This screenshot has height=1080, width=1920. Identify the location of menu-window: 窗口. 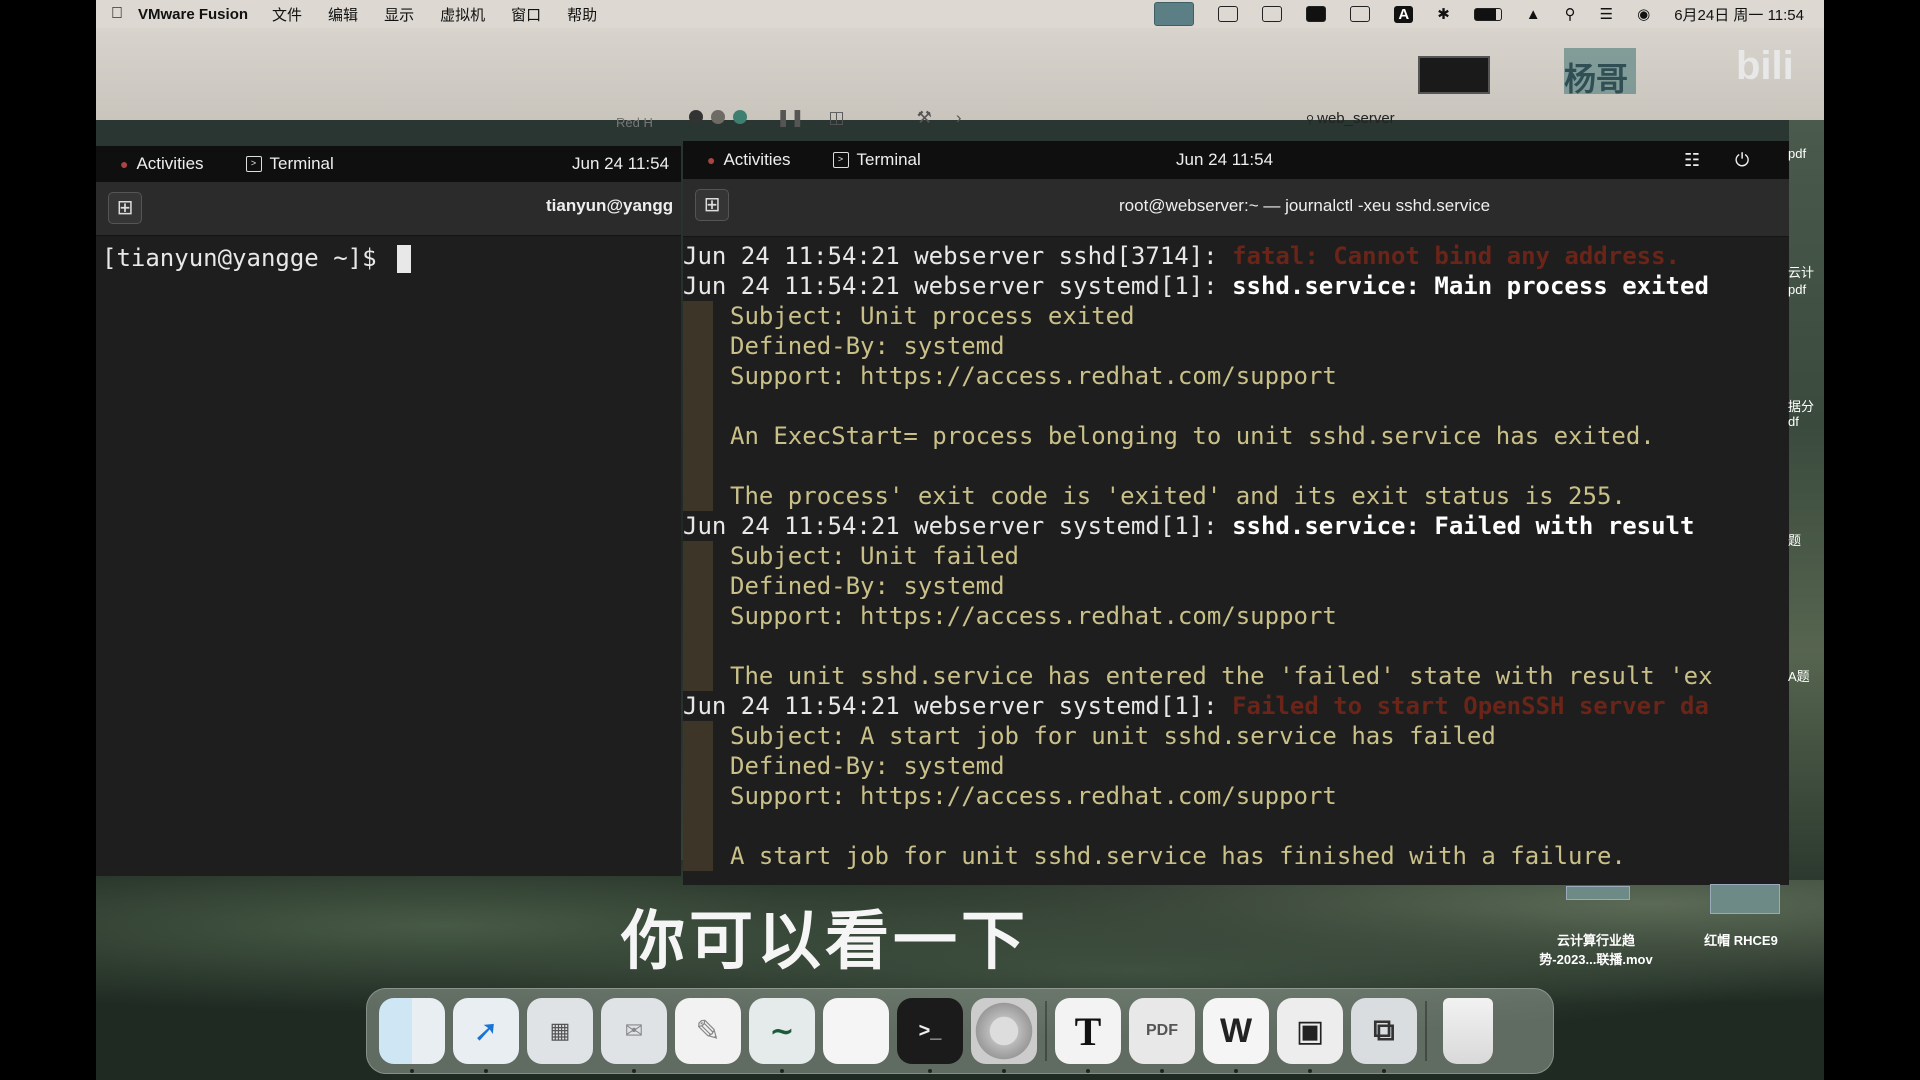
(526, 14).